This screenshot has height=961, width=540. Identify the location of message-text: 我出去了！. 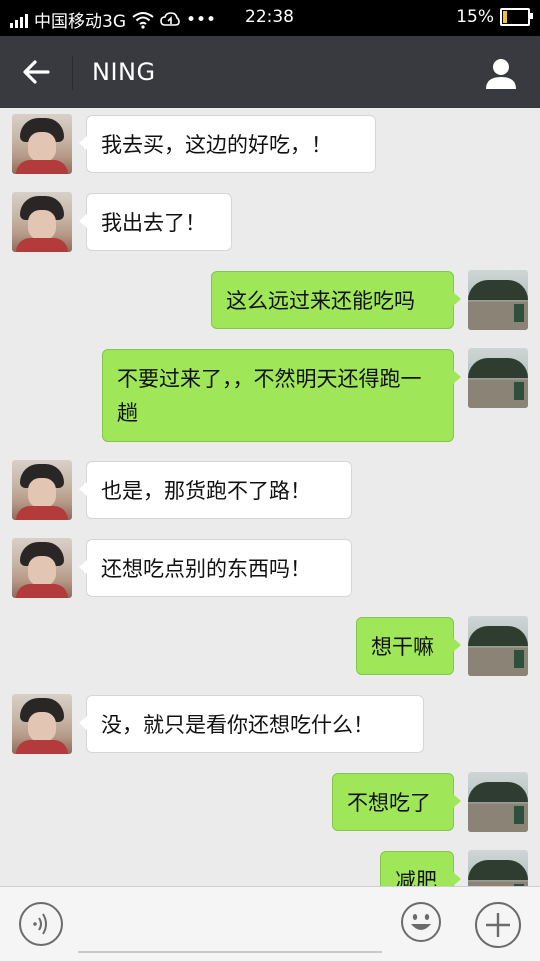
(153, 223).